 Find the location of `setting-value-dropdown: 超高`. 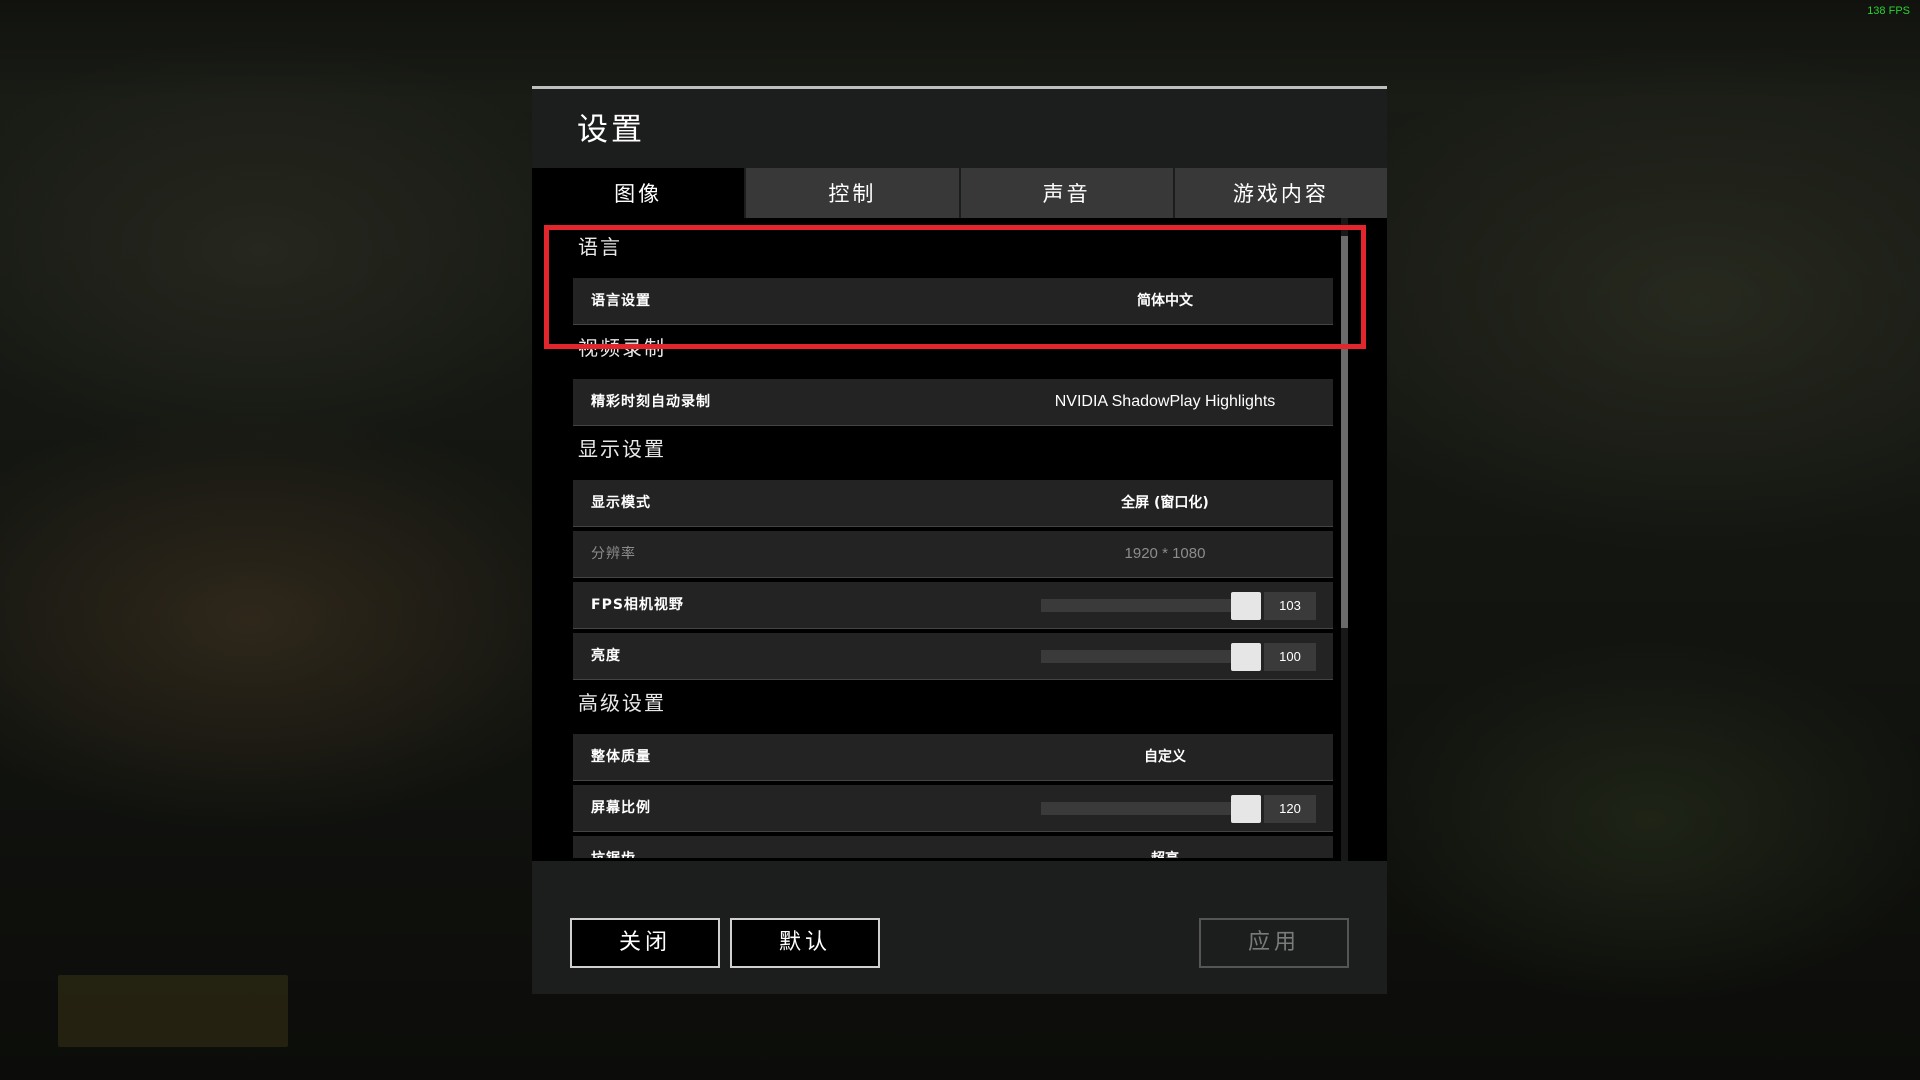

setting-value-dropdown: 超高 is located at coordinates (1165, 847).